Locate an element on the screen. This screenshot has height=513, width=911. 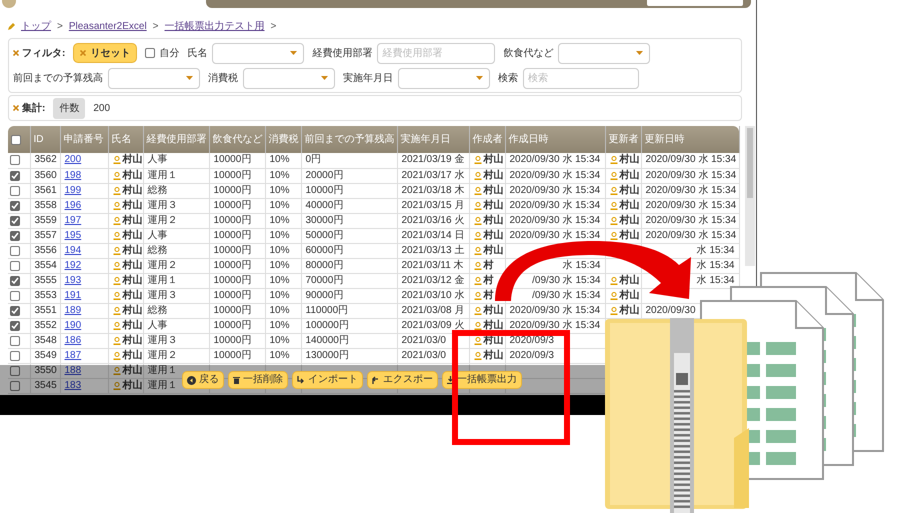
record-link: 200 is located at coordinates (73, 160).